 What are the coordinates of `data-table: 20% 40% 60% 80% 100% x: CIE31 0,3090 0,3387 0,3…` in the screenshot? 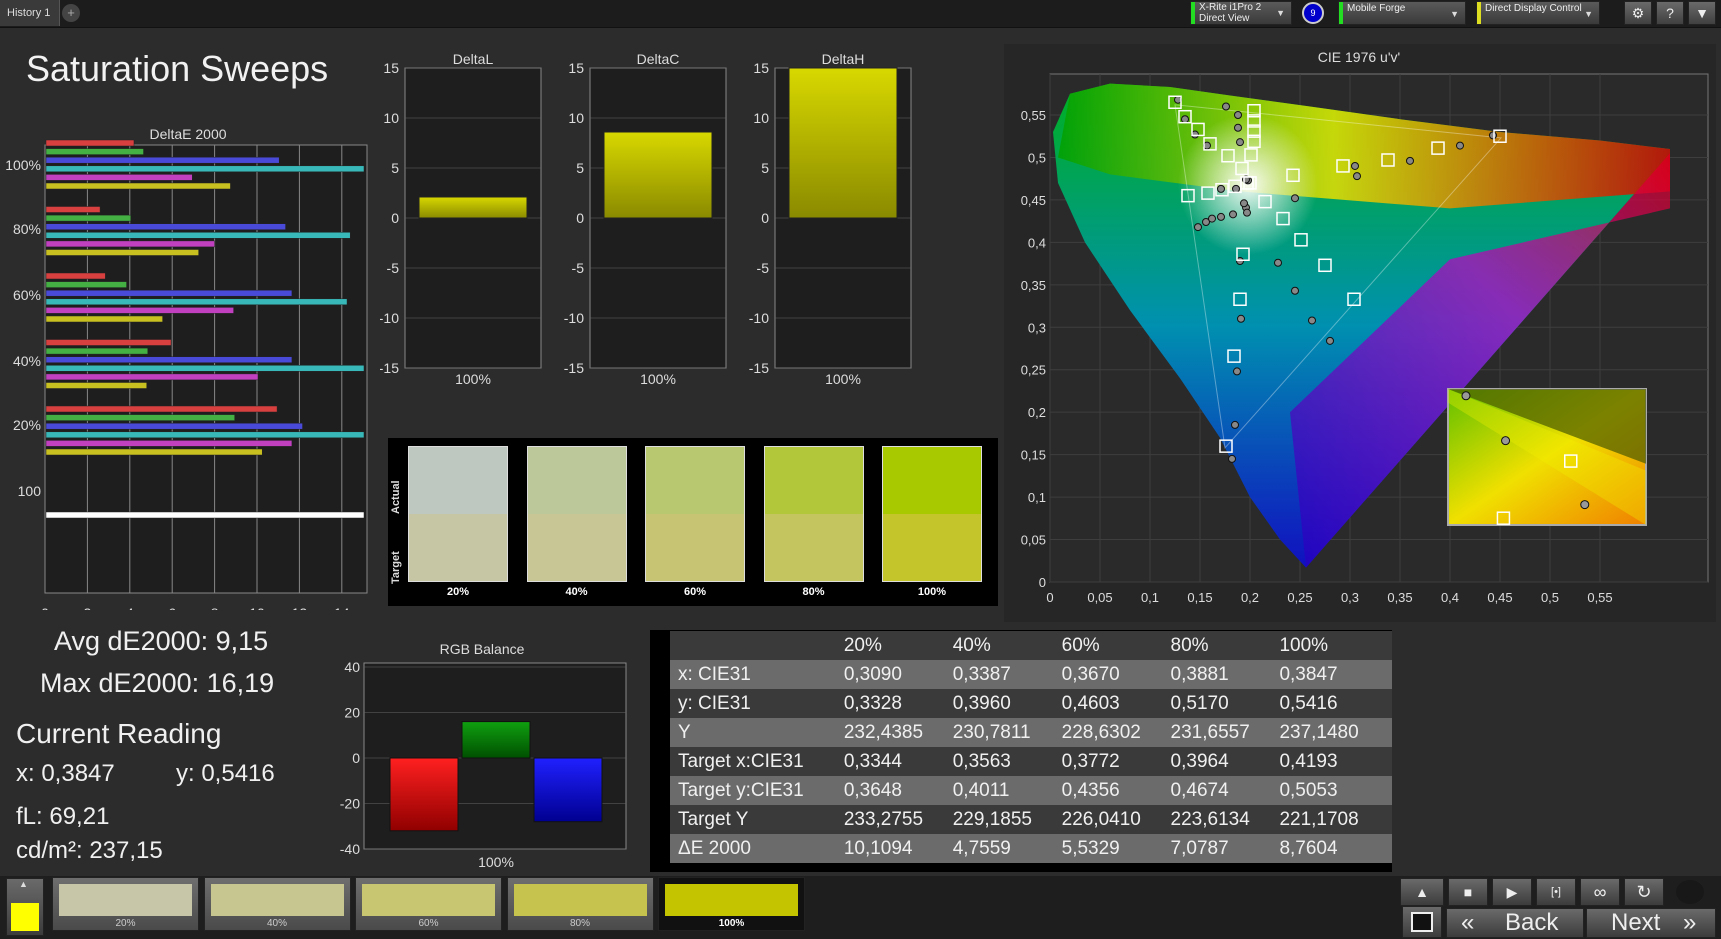 It's located at (1031, 747).